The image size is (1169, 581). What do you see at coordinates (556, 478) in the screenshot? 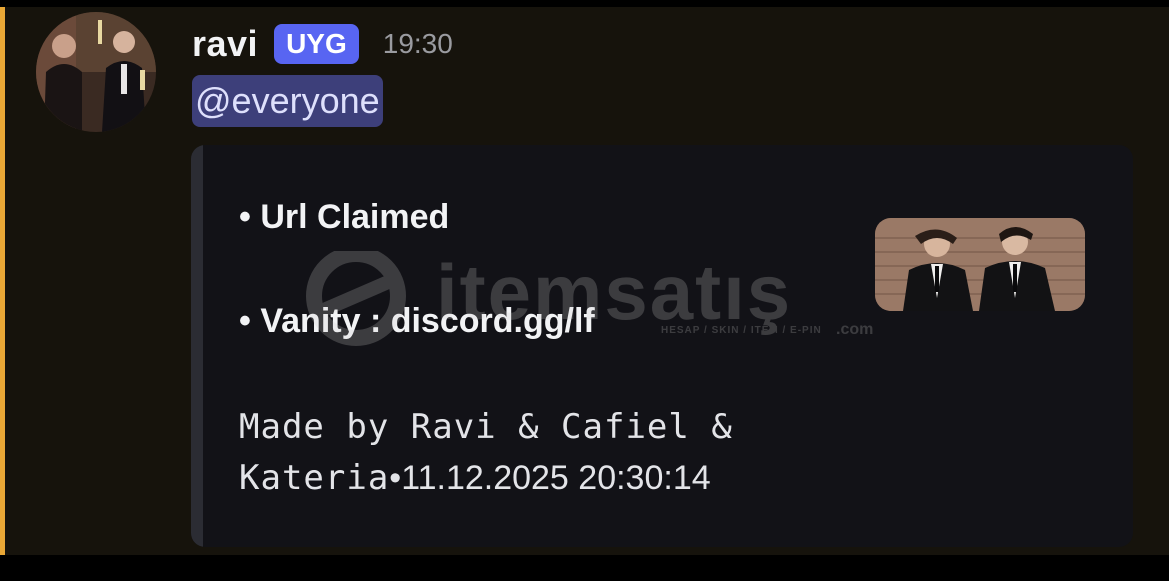
I see `footer-date: 11.12.2025 20:30:14` at bounding box center [556, 478].